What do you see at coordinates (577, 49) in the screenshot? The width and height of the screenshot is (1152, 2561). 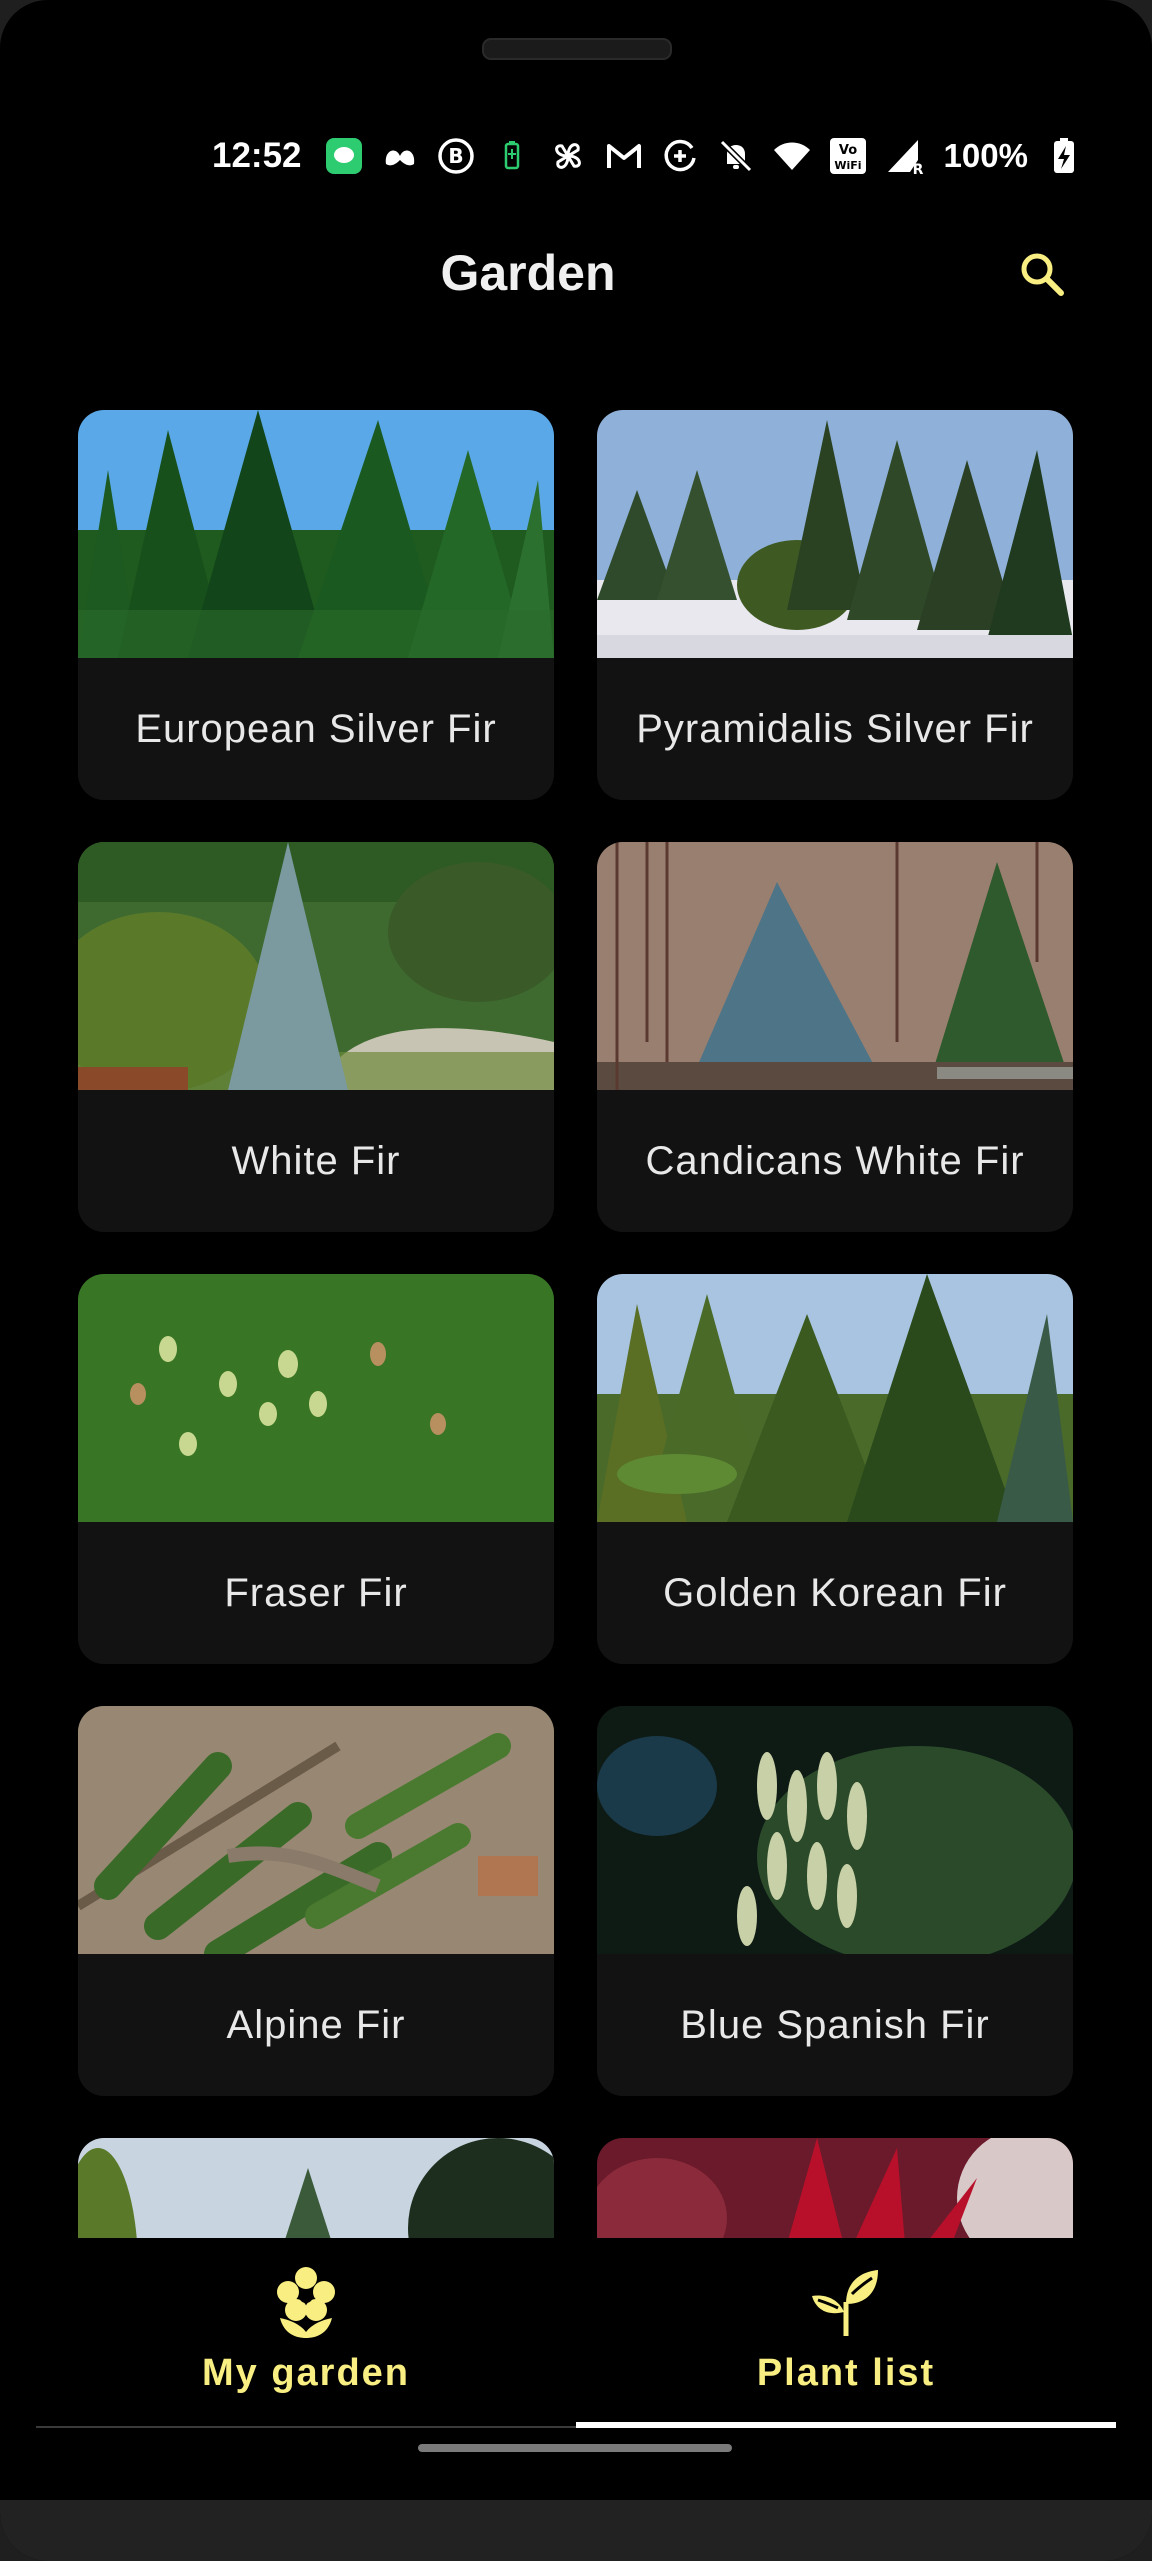 I see `speaker-grille` at bounding box center [577, 49].